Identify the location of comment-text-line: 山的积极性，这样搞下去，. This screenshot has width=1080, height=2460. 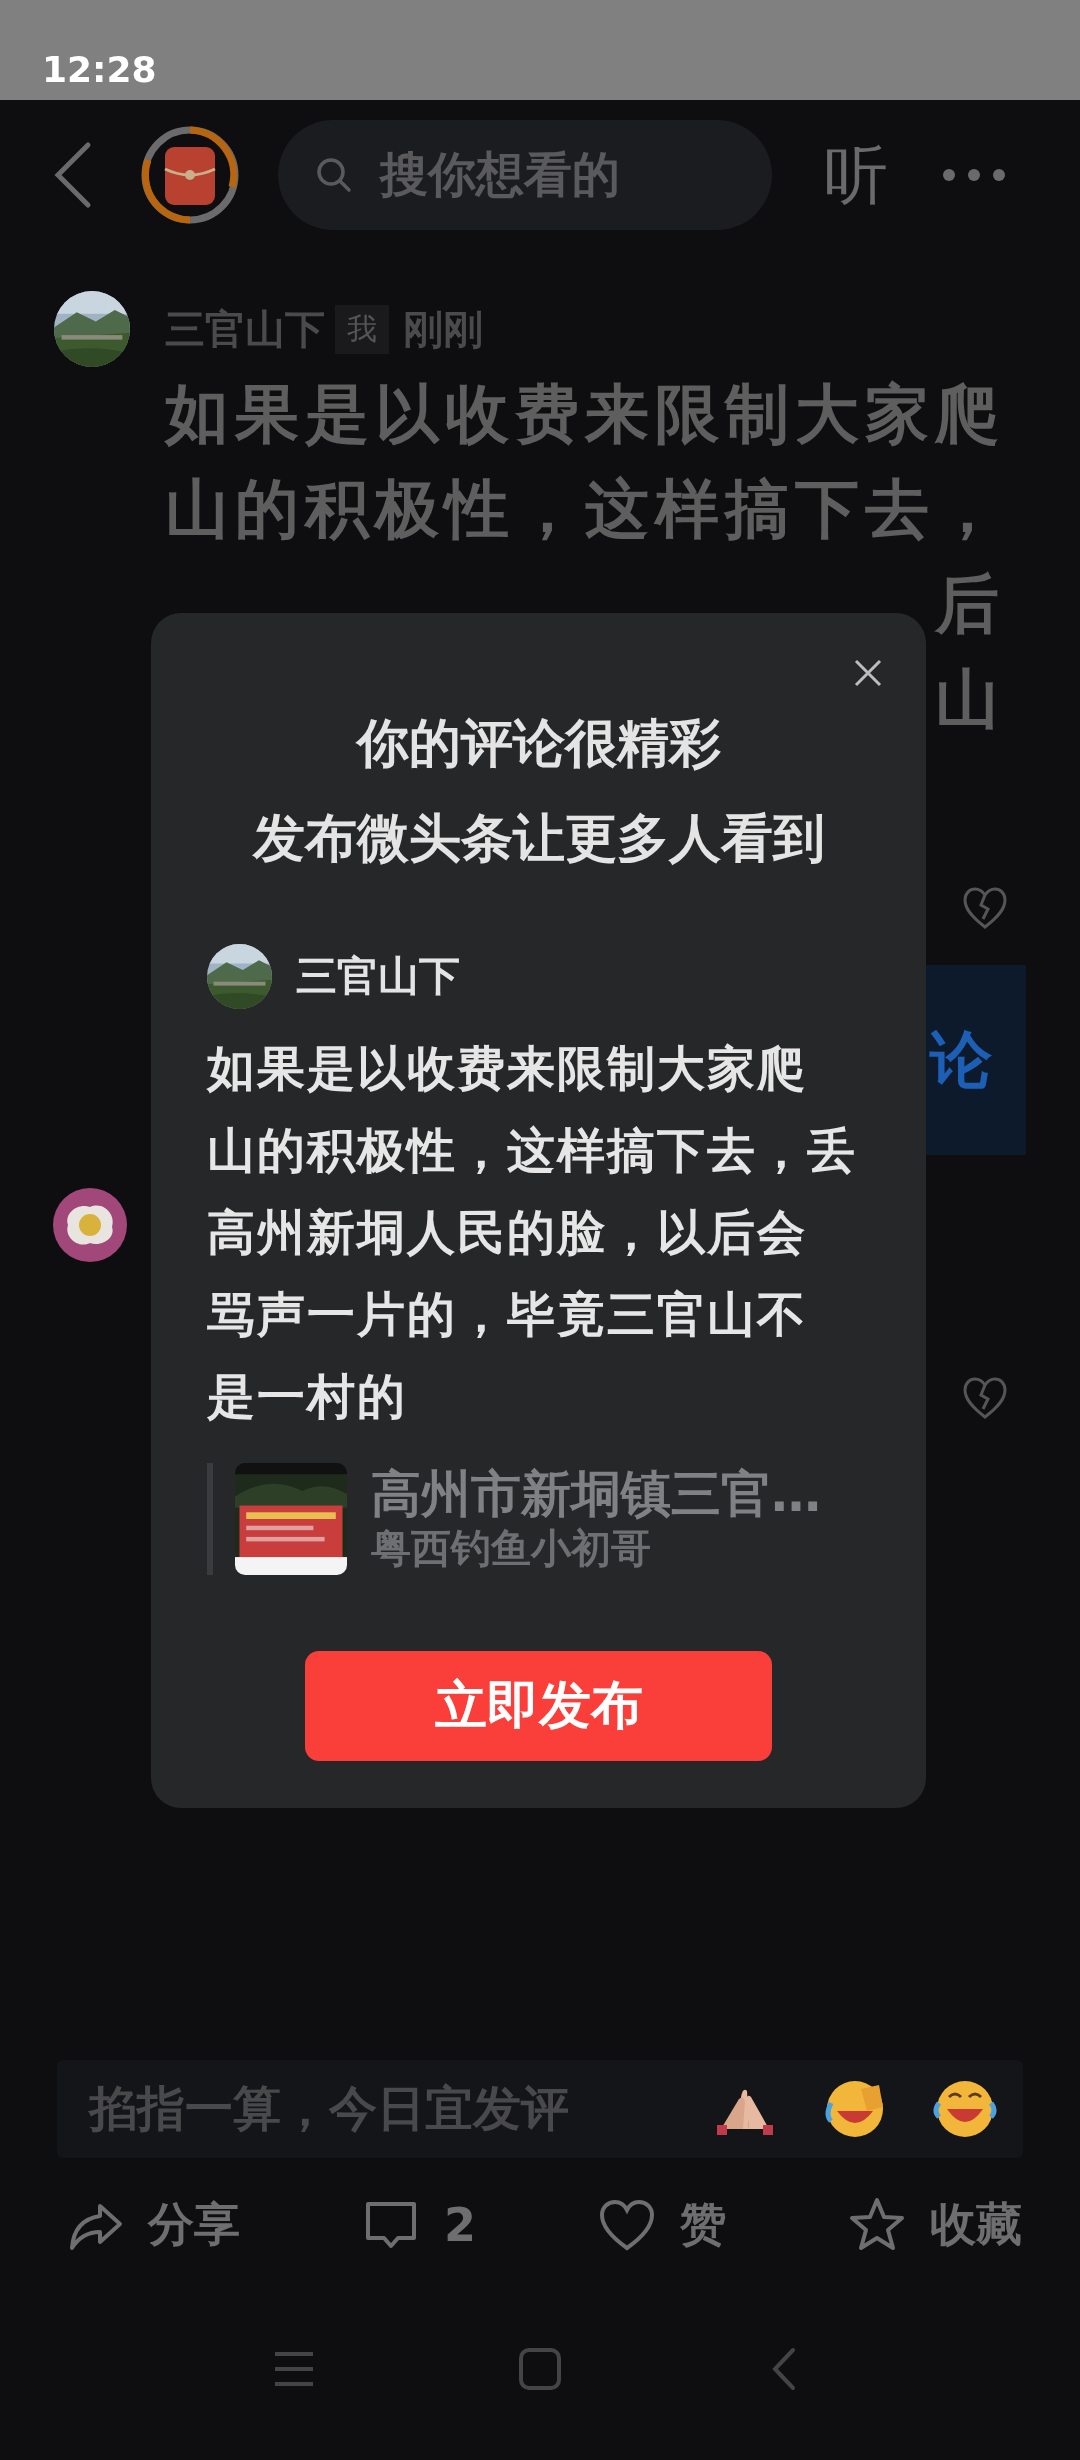
(585, 509).